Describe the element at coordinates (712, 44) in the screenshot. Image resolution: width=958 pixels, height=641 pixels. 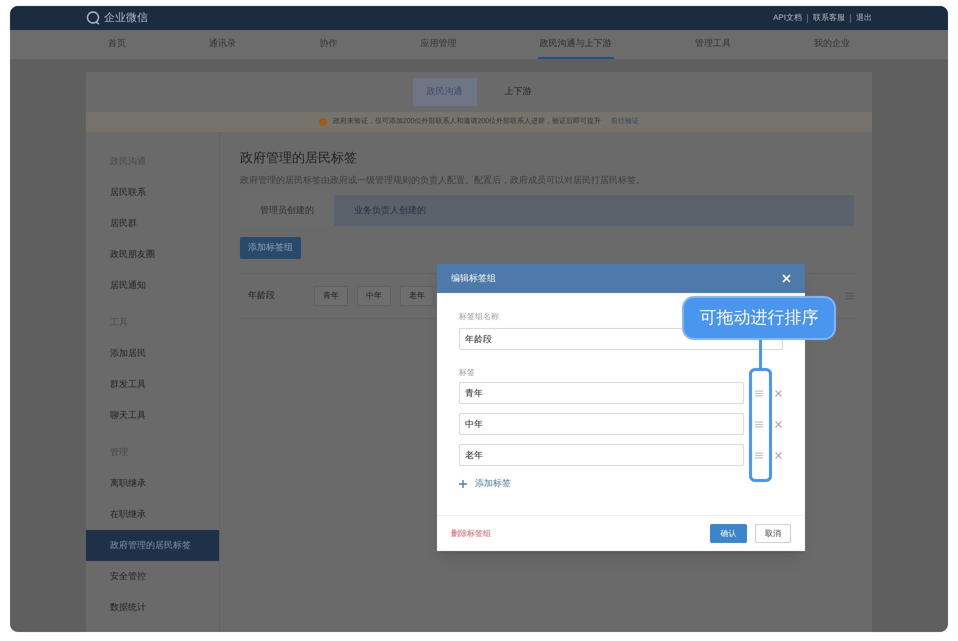
I see `nav-tab: 管理工具` at that location.